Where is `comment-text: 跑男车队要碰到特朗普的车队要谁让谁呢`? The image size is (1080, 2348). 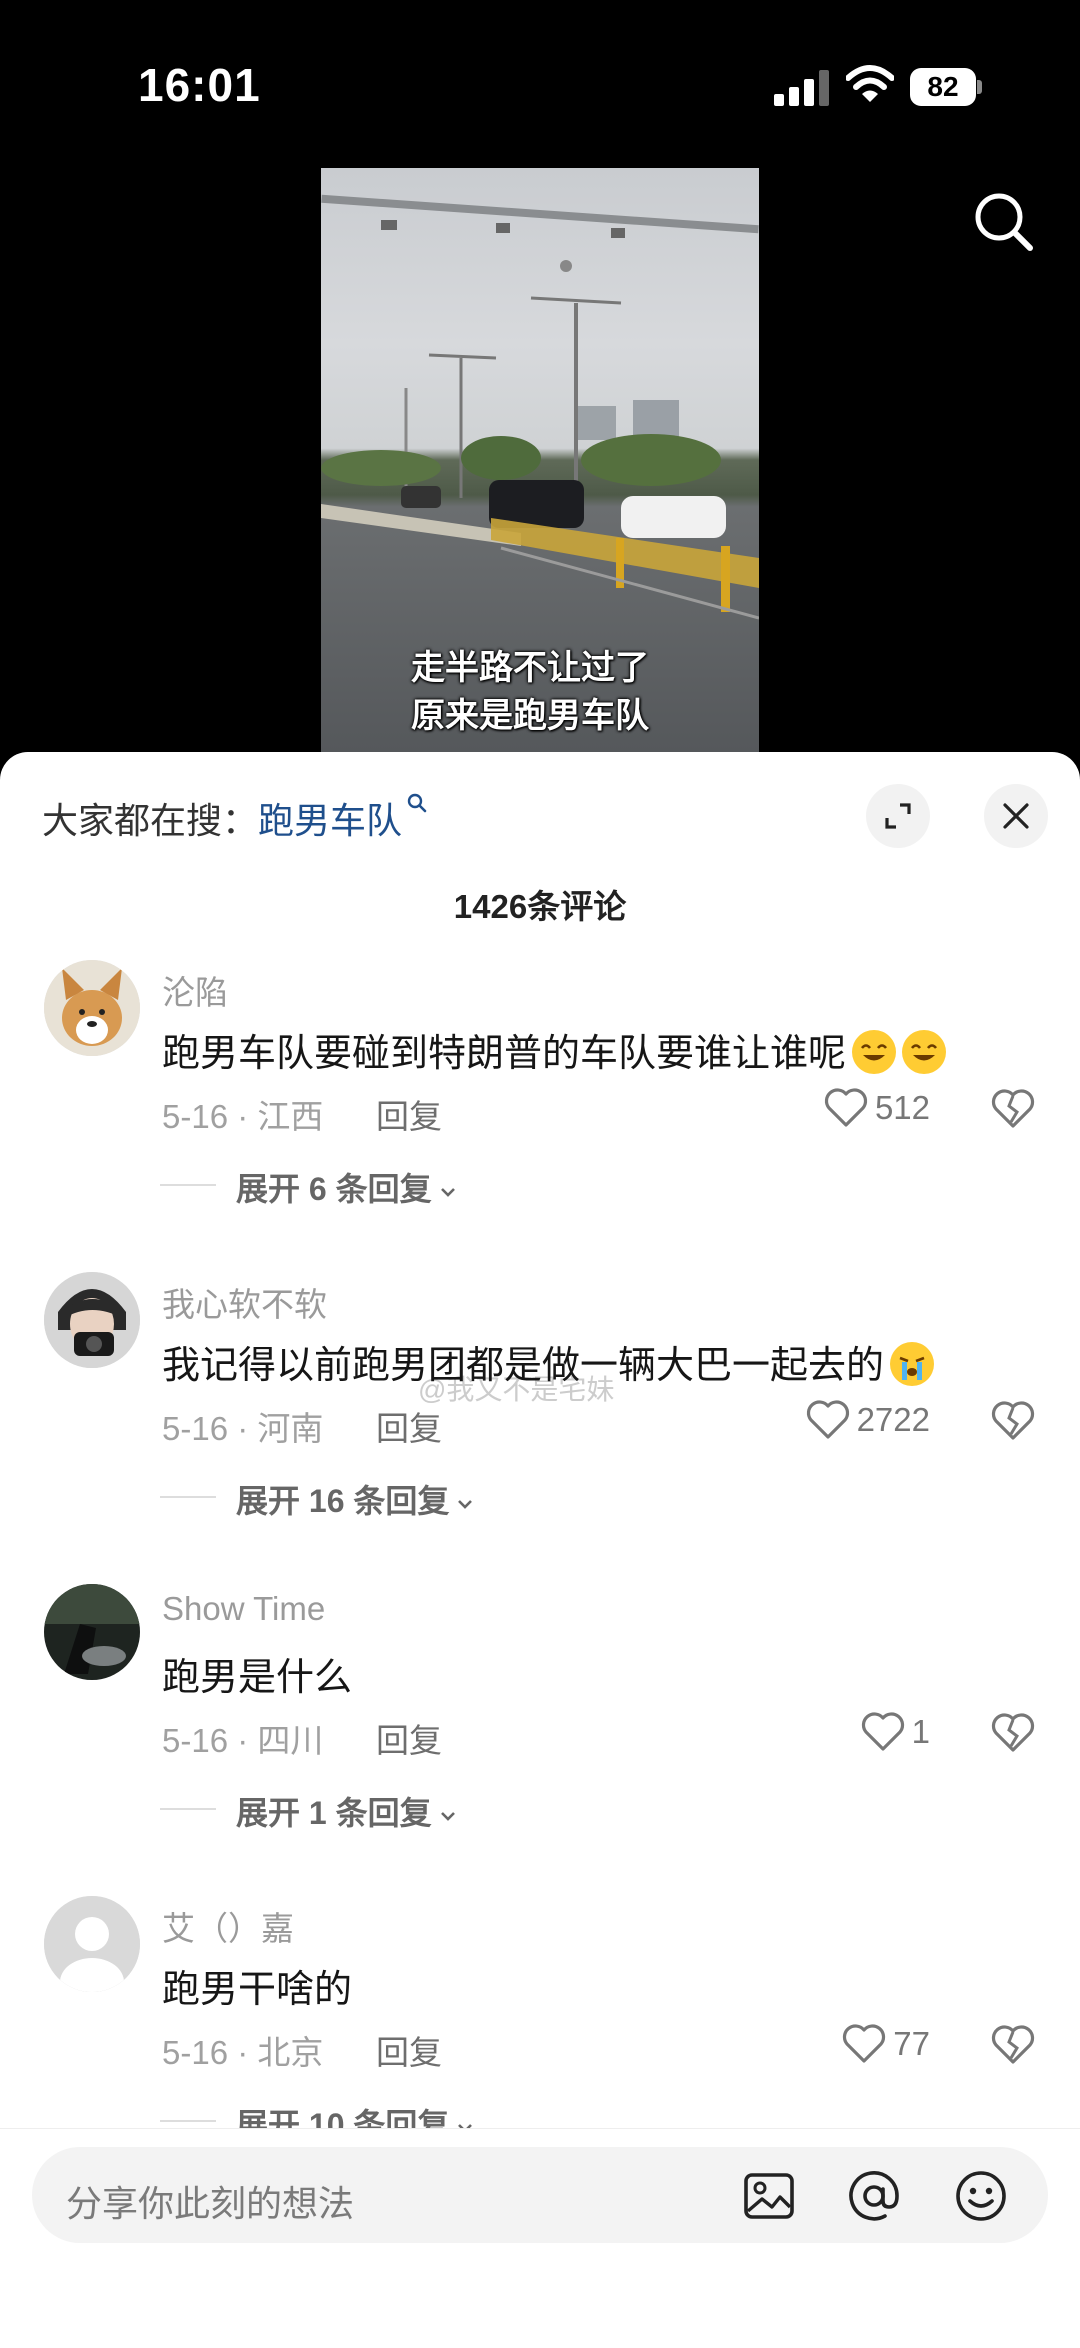
comment-text: 跑男车队要碰到特朗普的车队要谁让谁呢 is located at coordinates (554, 1049).